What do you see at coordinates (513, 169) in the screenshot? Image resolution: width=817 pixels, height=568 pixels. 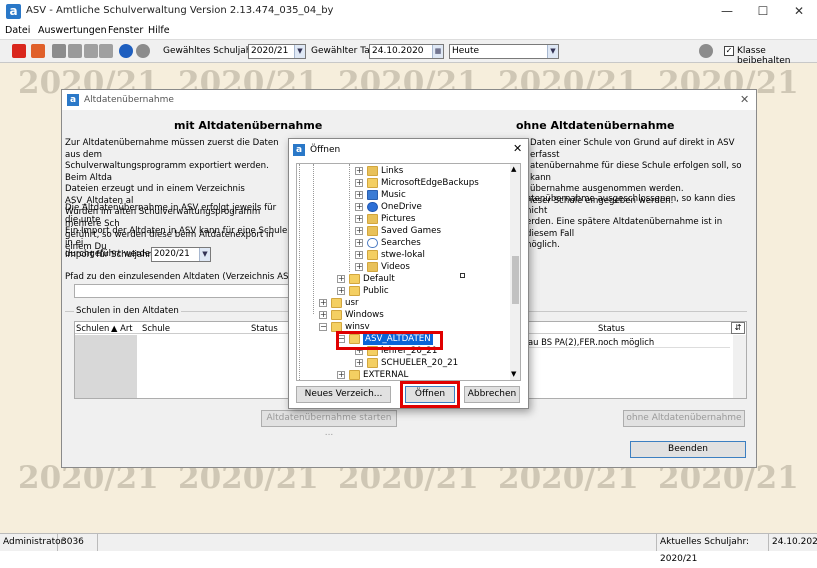 I see `scroll-up-icon: ▲` at bounding box center [513, 169].